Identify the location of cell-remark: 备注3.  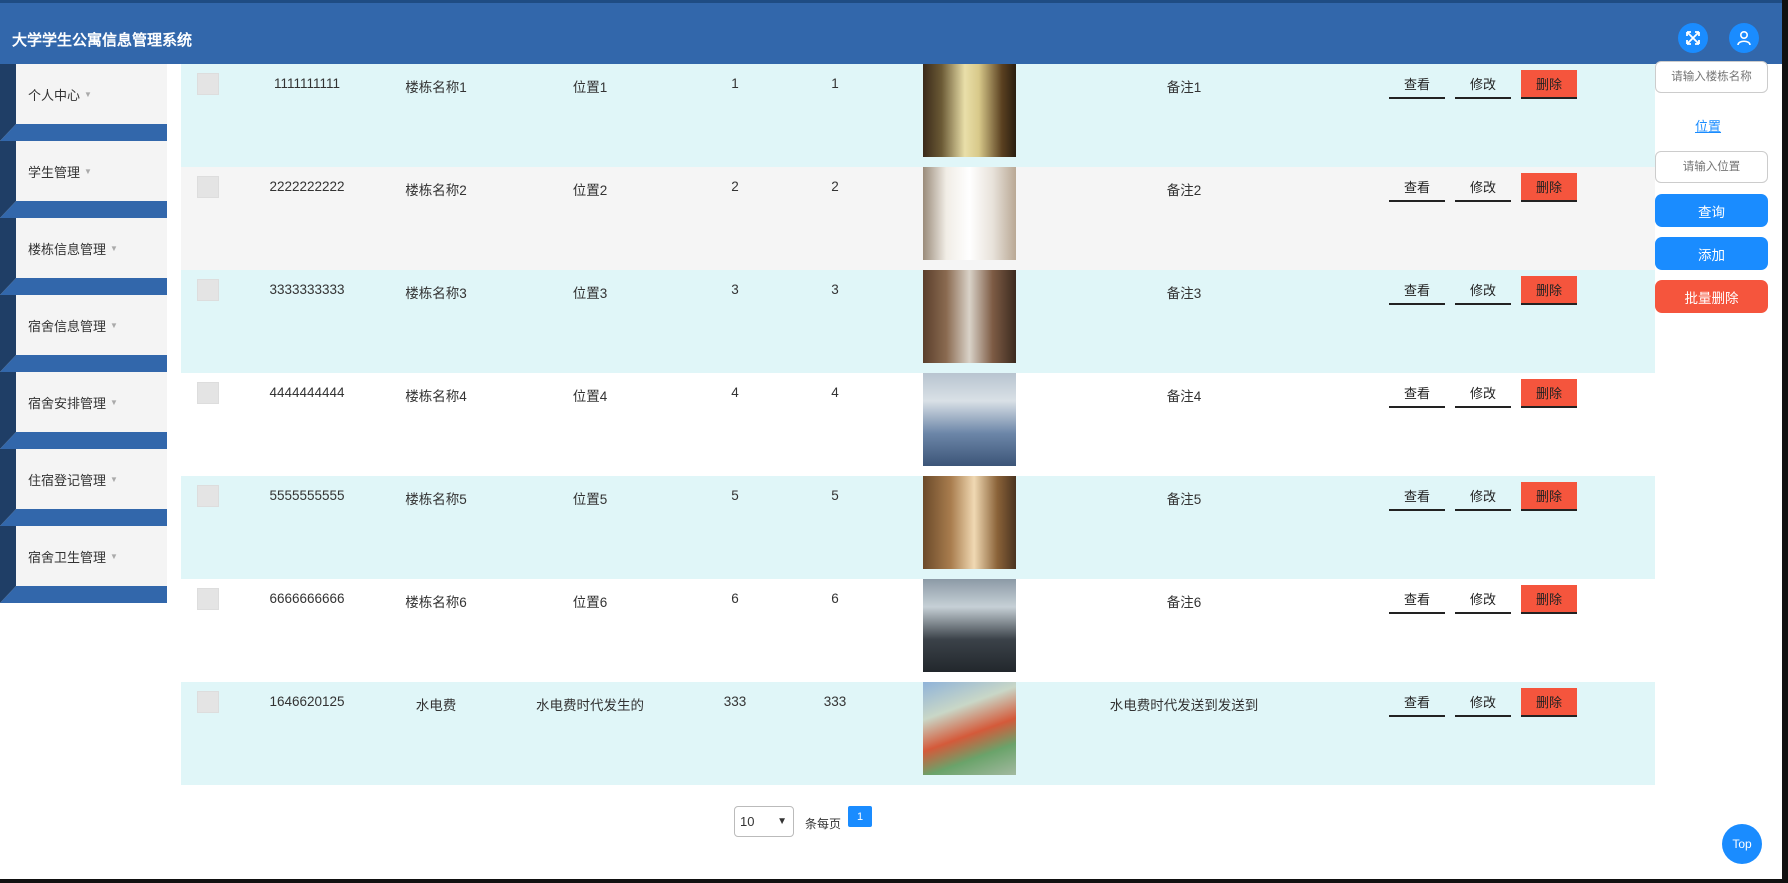
(1184, 293).